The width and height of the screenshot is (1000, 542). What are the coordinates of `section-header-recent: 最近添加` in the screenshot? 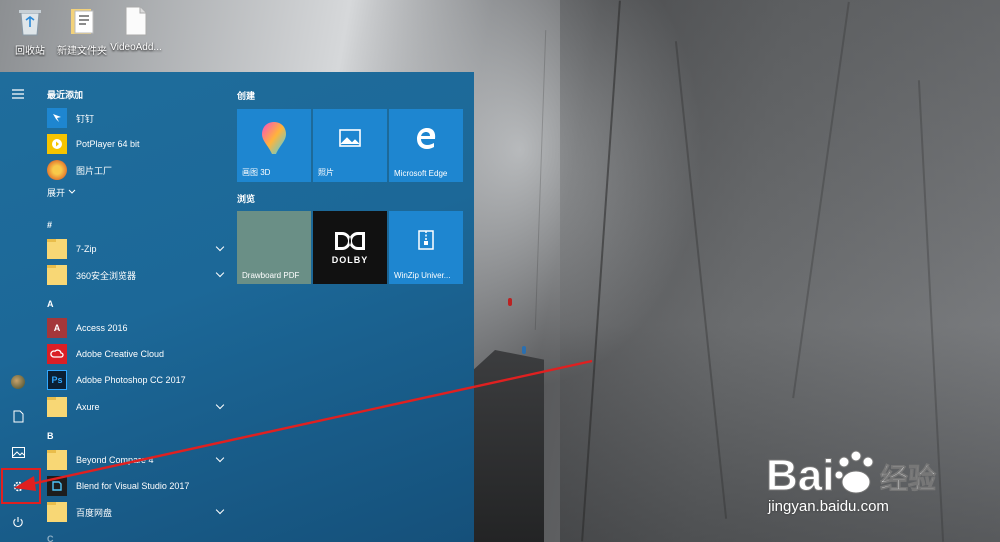 It's located at (65, 95).